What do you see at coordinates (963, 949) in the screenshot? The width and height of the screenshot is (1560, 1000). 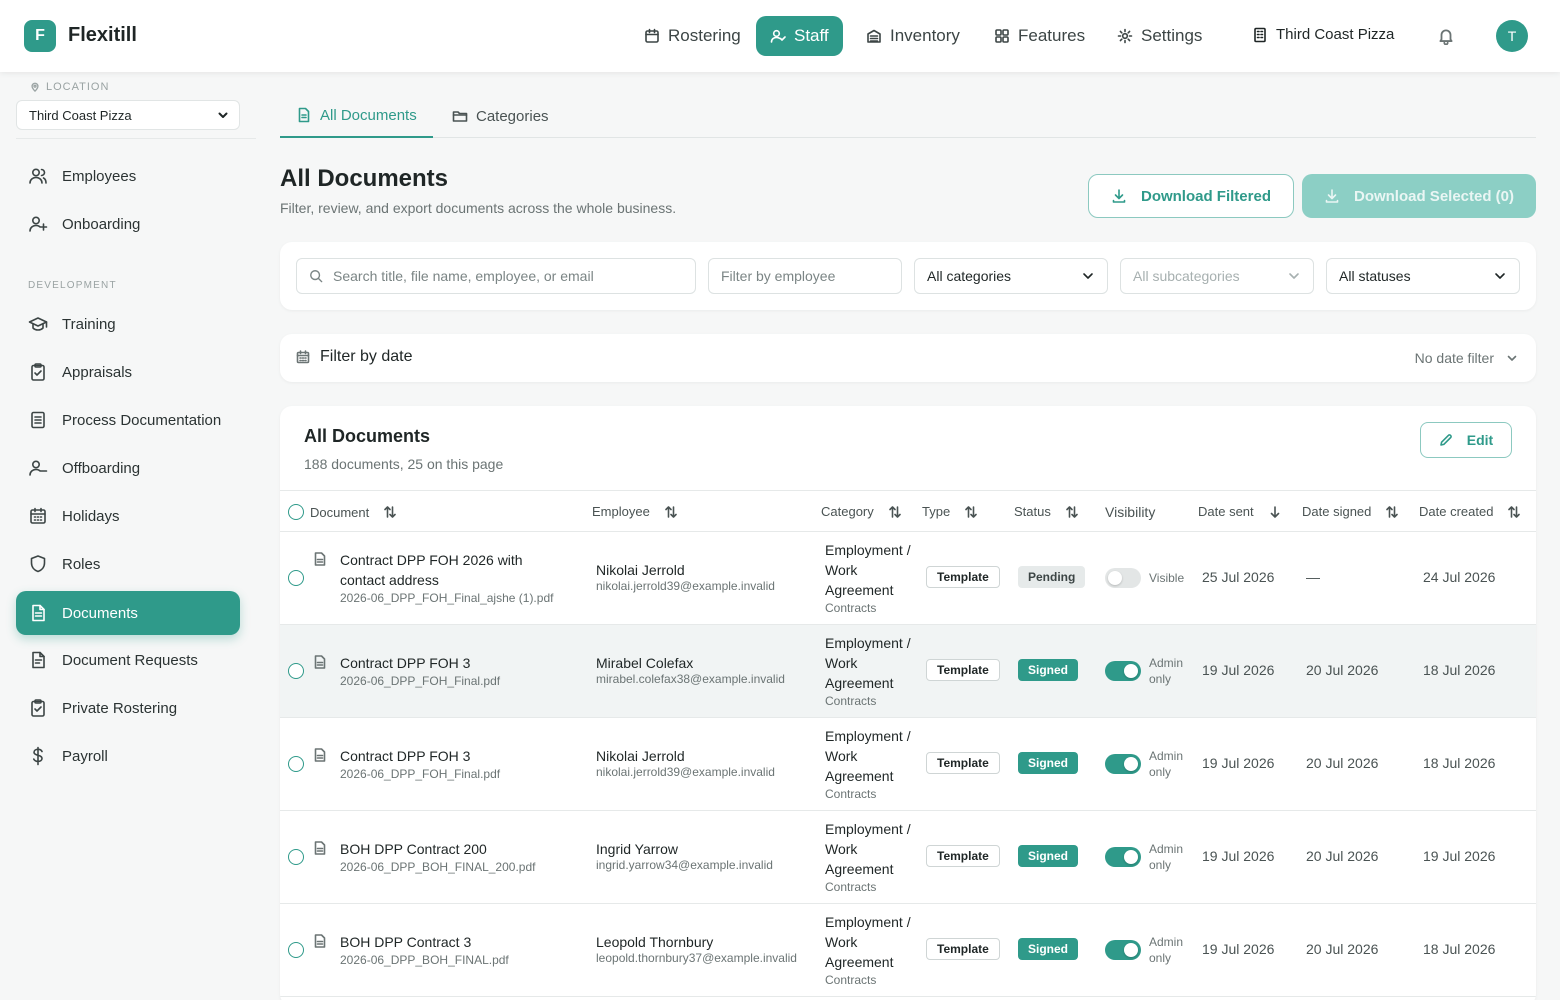 I see `type-badge: Template` at bounding box center [963, 949].